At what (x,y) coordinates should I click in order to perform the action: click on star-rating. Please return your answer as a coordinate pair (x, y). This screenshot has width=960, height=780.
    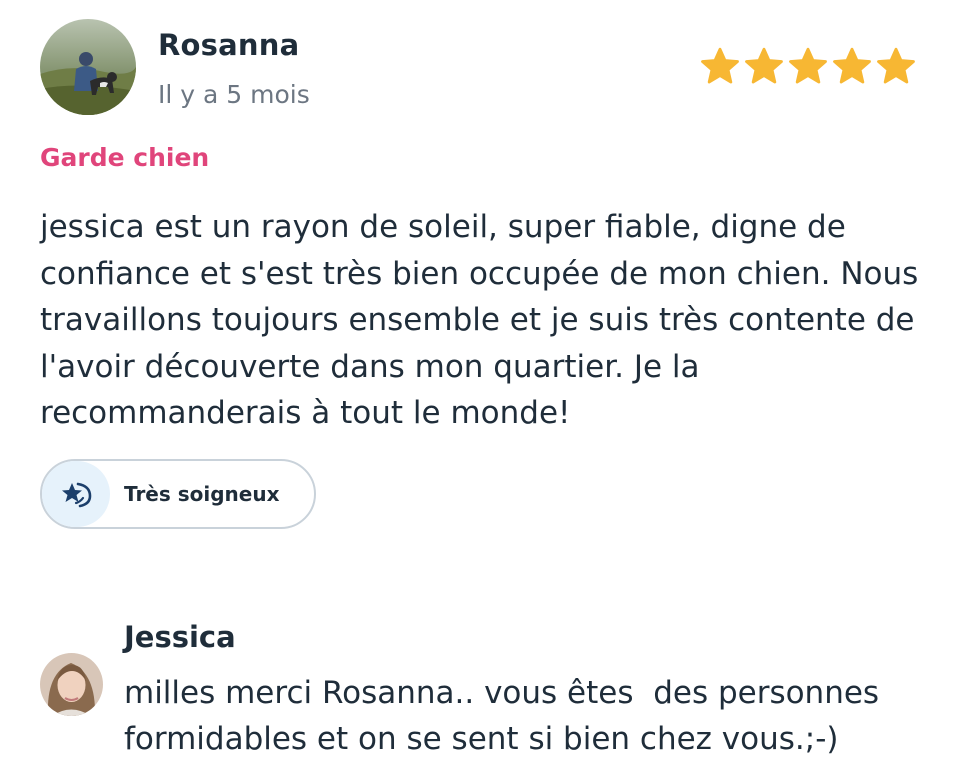
    Looking at the image, I should click on (808, 67).